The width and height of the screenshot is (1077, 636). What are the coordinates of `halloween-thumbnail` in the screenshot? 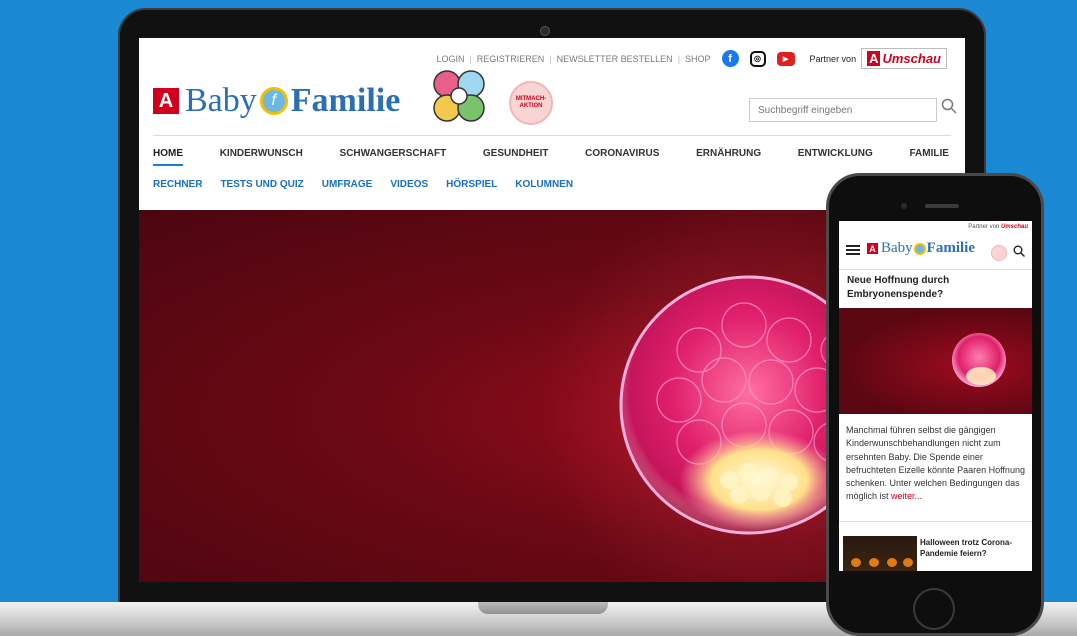 It's located at (880, 553).